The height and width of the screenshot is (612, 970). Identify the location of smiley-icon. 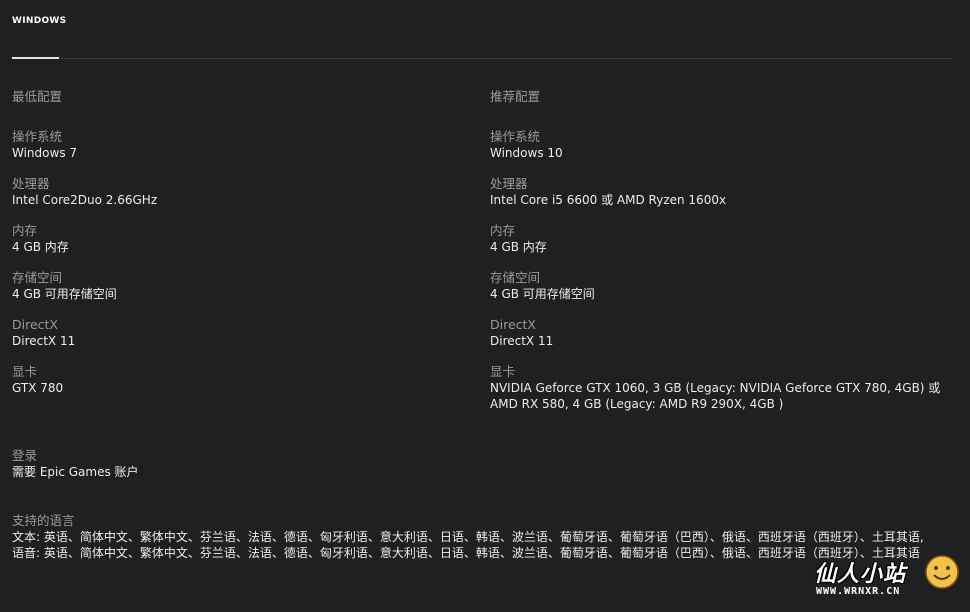
(942, 572).